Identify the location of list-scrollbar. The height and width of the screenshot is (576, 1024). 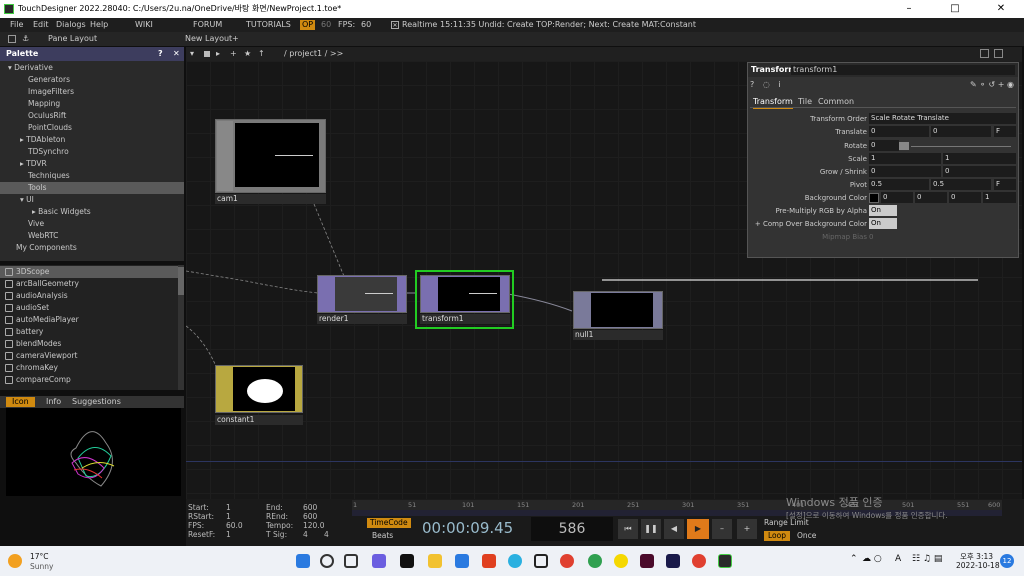
(181, 327).